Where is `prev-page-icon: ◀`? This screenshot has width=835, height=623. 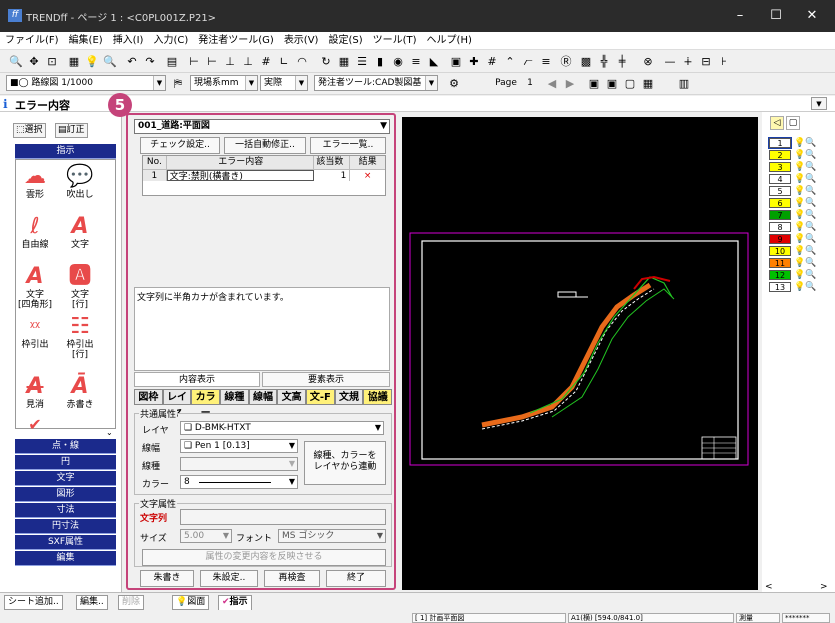
prev-page-icon: ◀ is located at coordinates (552, 83).